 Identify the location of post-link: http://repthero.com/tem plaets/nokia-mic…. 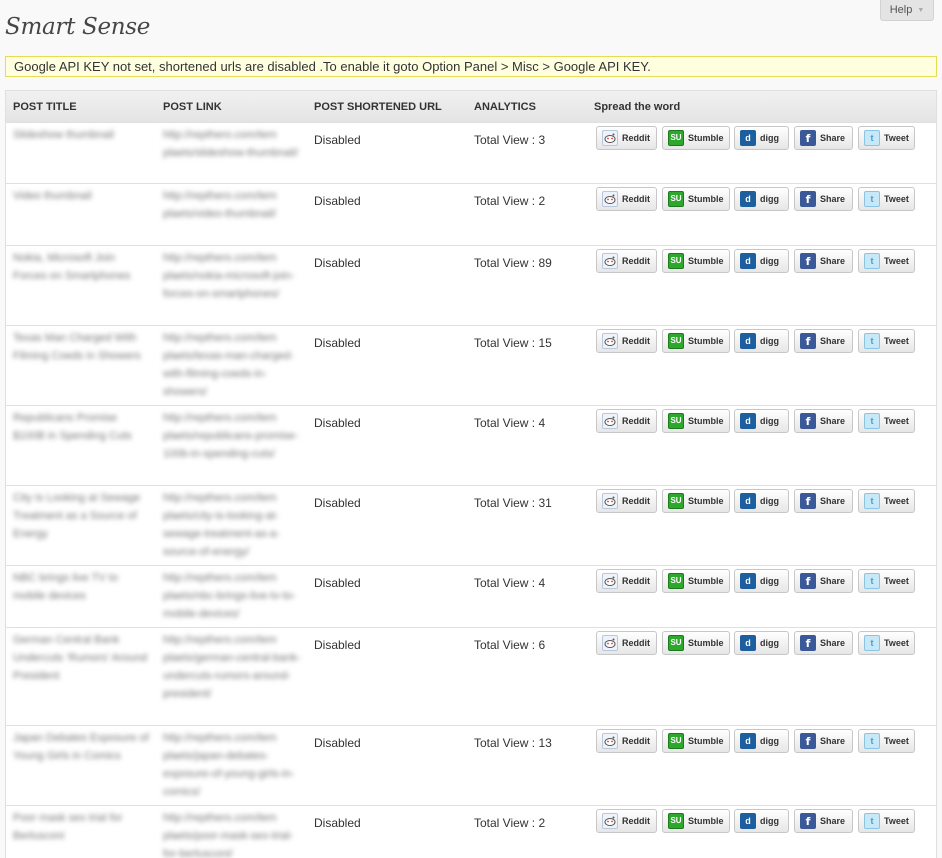
(232, 276).